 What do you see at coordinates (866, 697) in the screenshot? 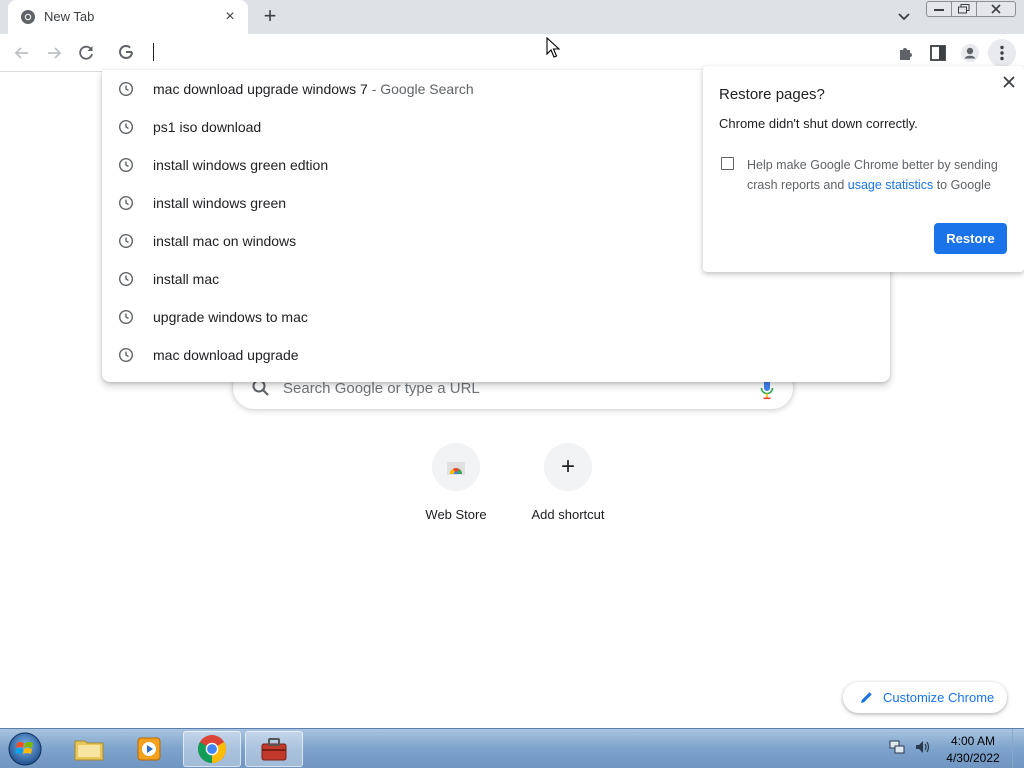
I see `pencil-icon` at bounding box center [866, 697].